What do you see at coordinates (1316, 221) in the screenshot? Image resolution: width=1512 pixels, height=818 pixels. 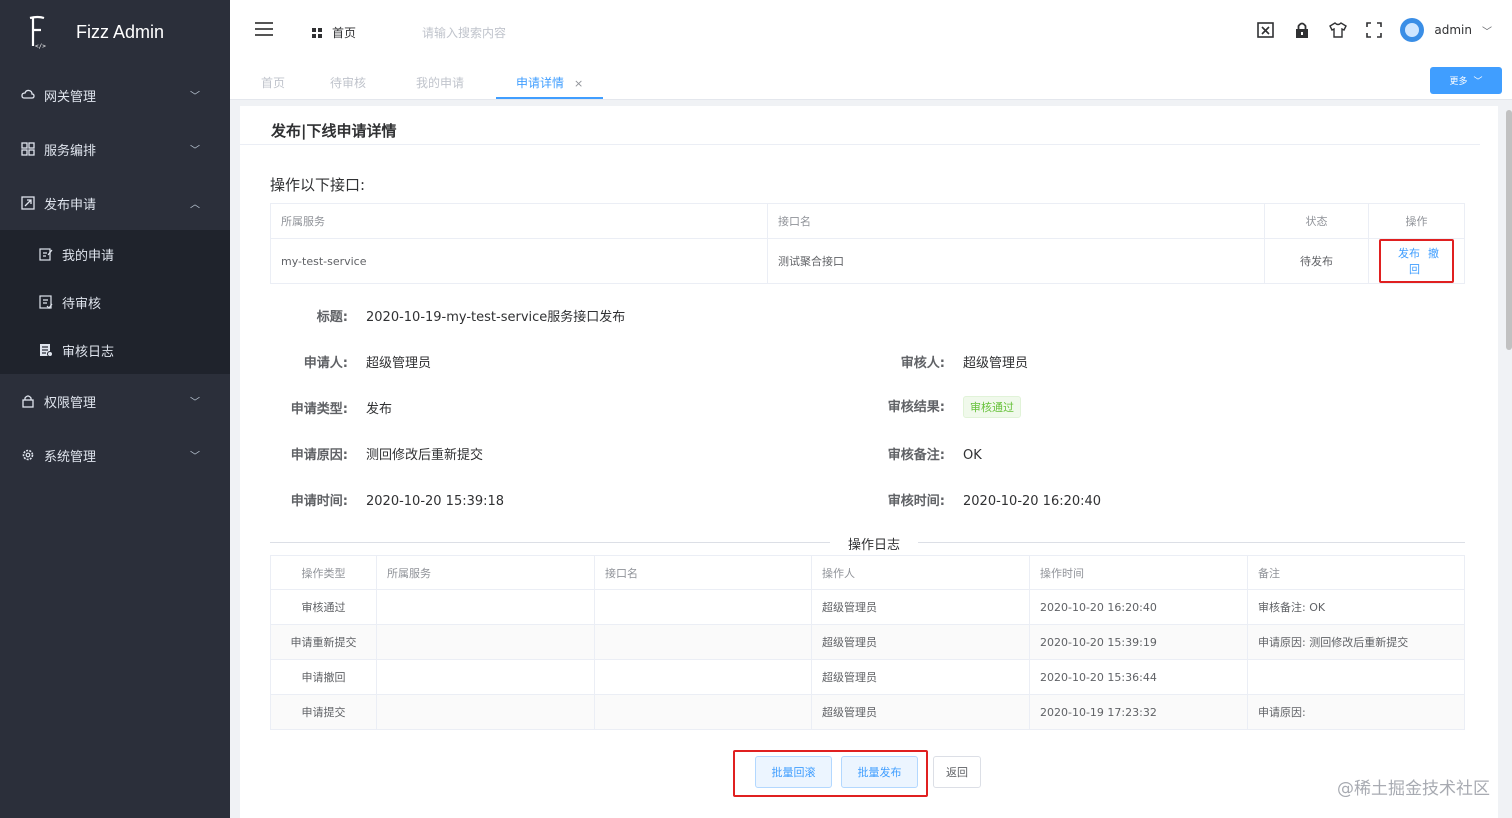 I see `col-status: 状态` at bounding box center [1316, 221].